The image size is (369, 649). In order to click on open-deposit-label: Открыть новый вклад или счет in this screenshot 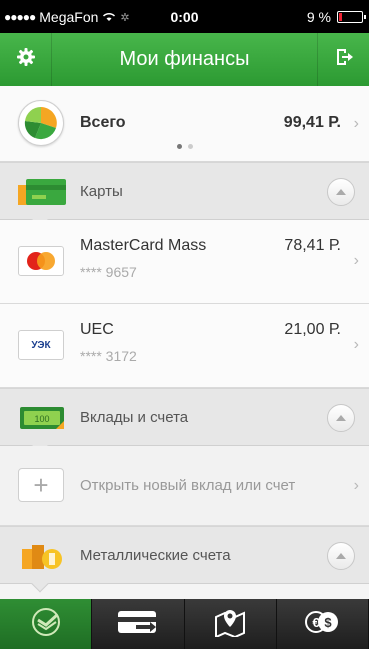, I will do `click(188, 485)`.